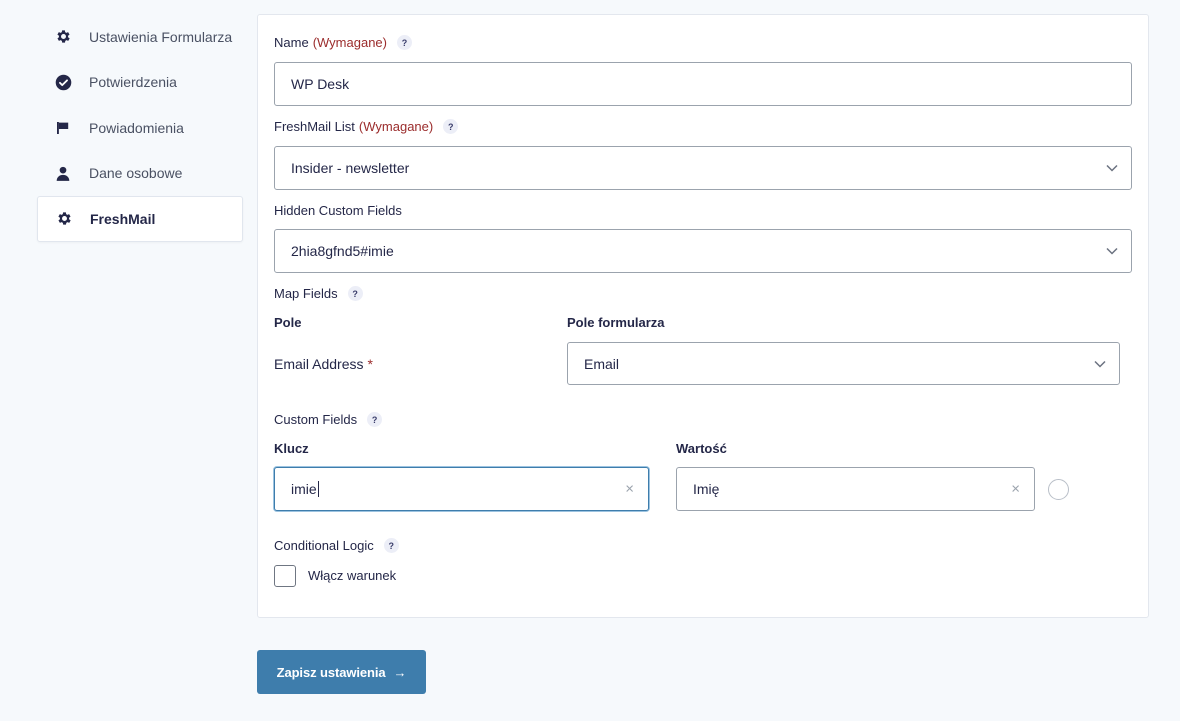 The width and height of the screenshot is (1180, 721). What do you see at coordinates (291, 448) in the screenshot?
I see `custom-fields-column-key: Klucz` at bounding box center [291, 448].